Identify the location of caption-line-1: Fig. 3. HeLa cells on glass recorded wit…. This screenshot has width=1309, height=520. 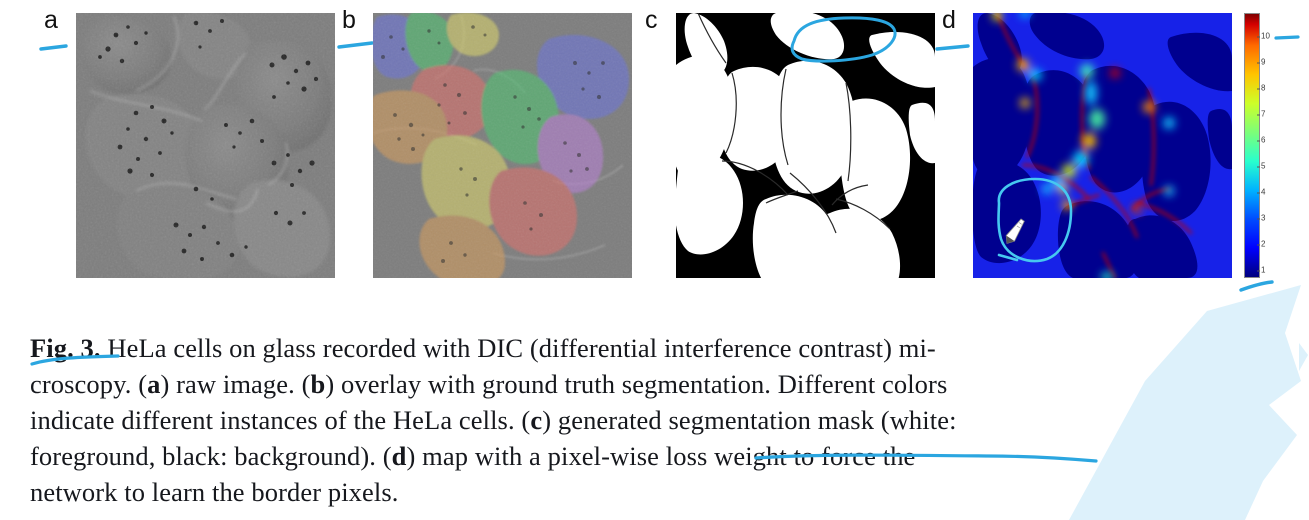
(656, 348).